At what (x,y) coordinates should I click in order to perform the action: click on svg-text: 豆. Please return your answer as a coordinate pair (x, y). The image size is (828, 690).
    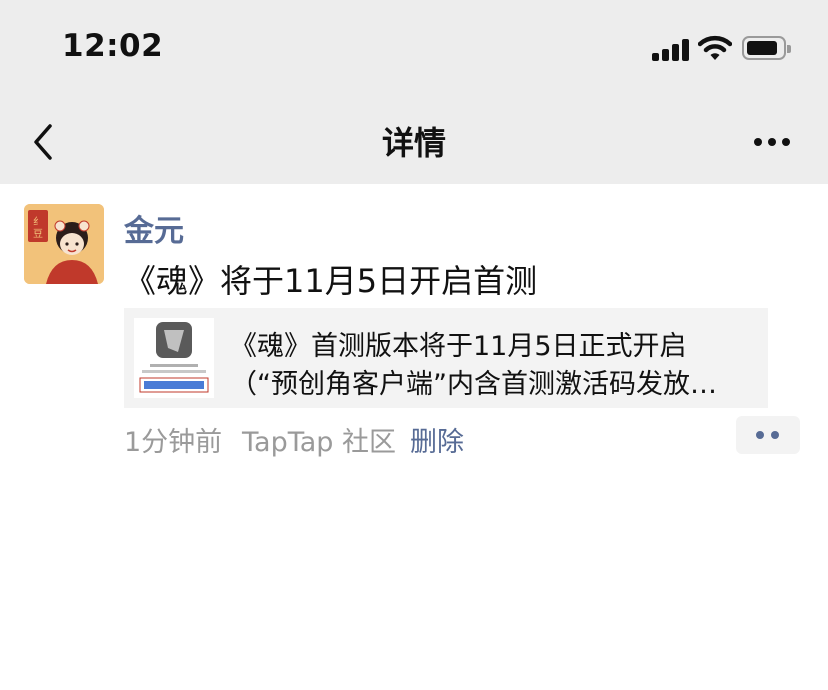
    Looking at the image, I should click on (38, 234).